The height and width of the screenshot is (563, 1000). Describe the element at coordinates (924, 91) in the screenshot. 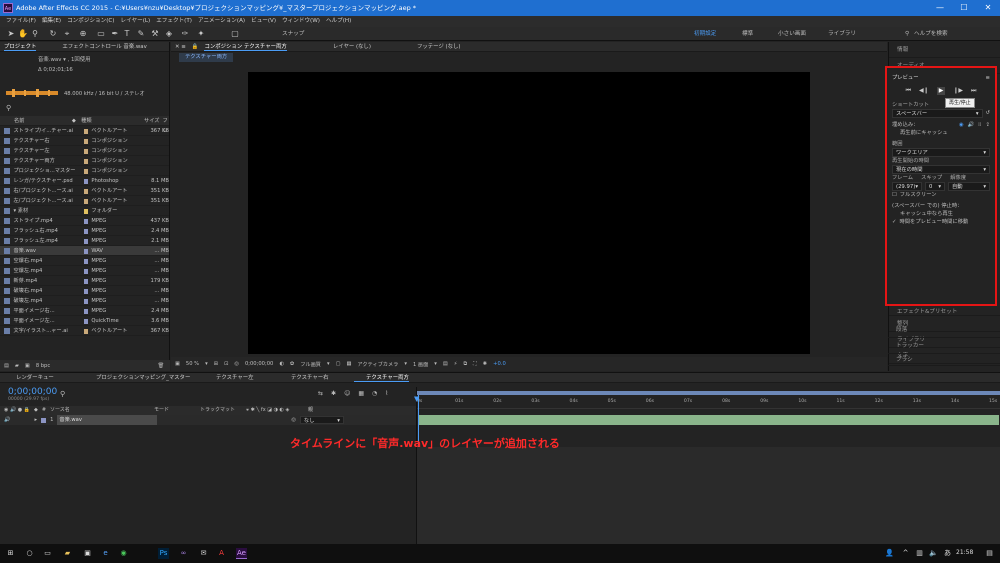

I see `previous-frame-icon: ◀❙` at that location.